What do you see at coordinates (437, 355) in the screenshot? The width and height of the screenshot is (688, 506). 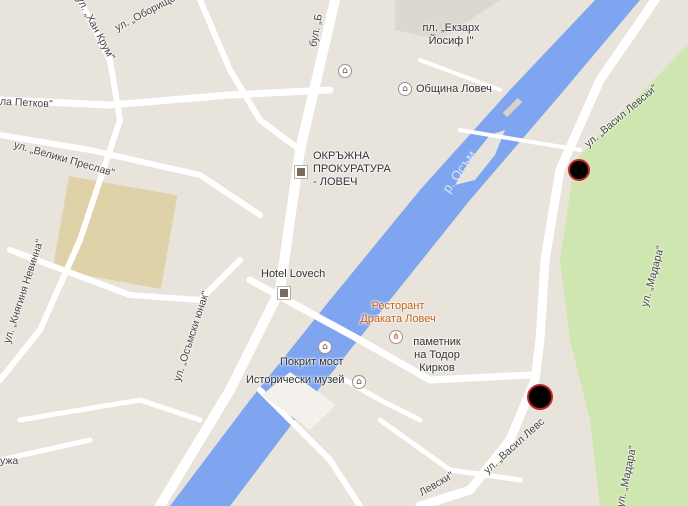 I see `place-monument-todor-kirkov: паметник на Тодор Кирков` at bounding box center [437, 355].